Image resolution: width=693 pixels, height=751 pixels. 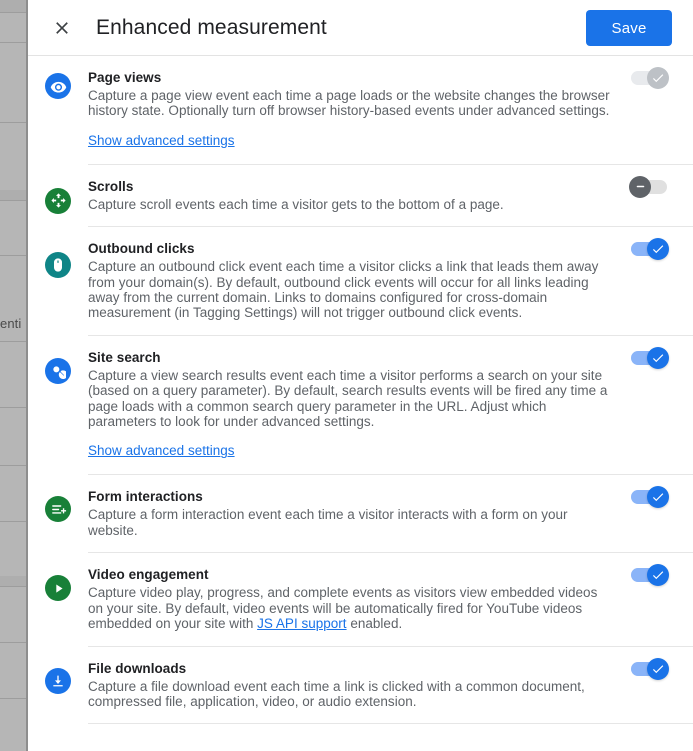 I want to click on toggle-outbound-clicks, so click(x=650, y=249).